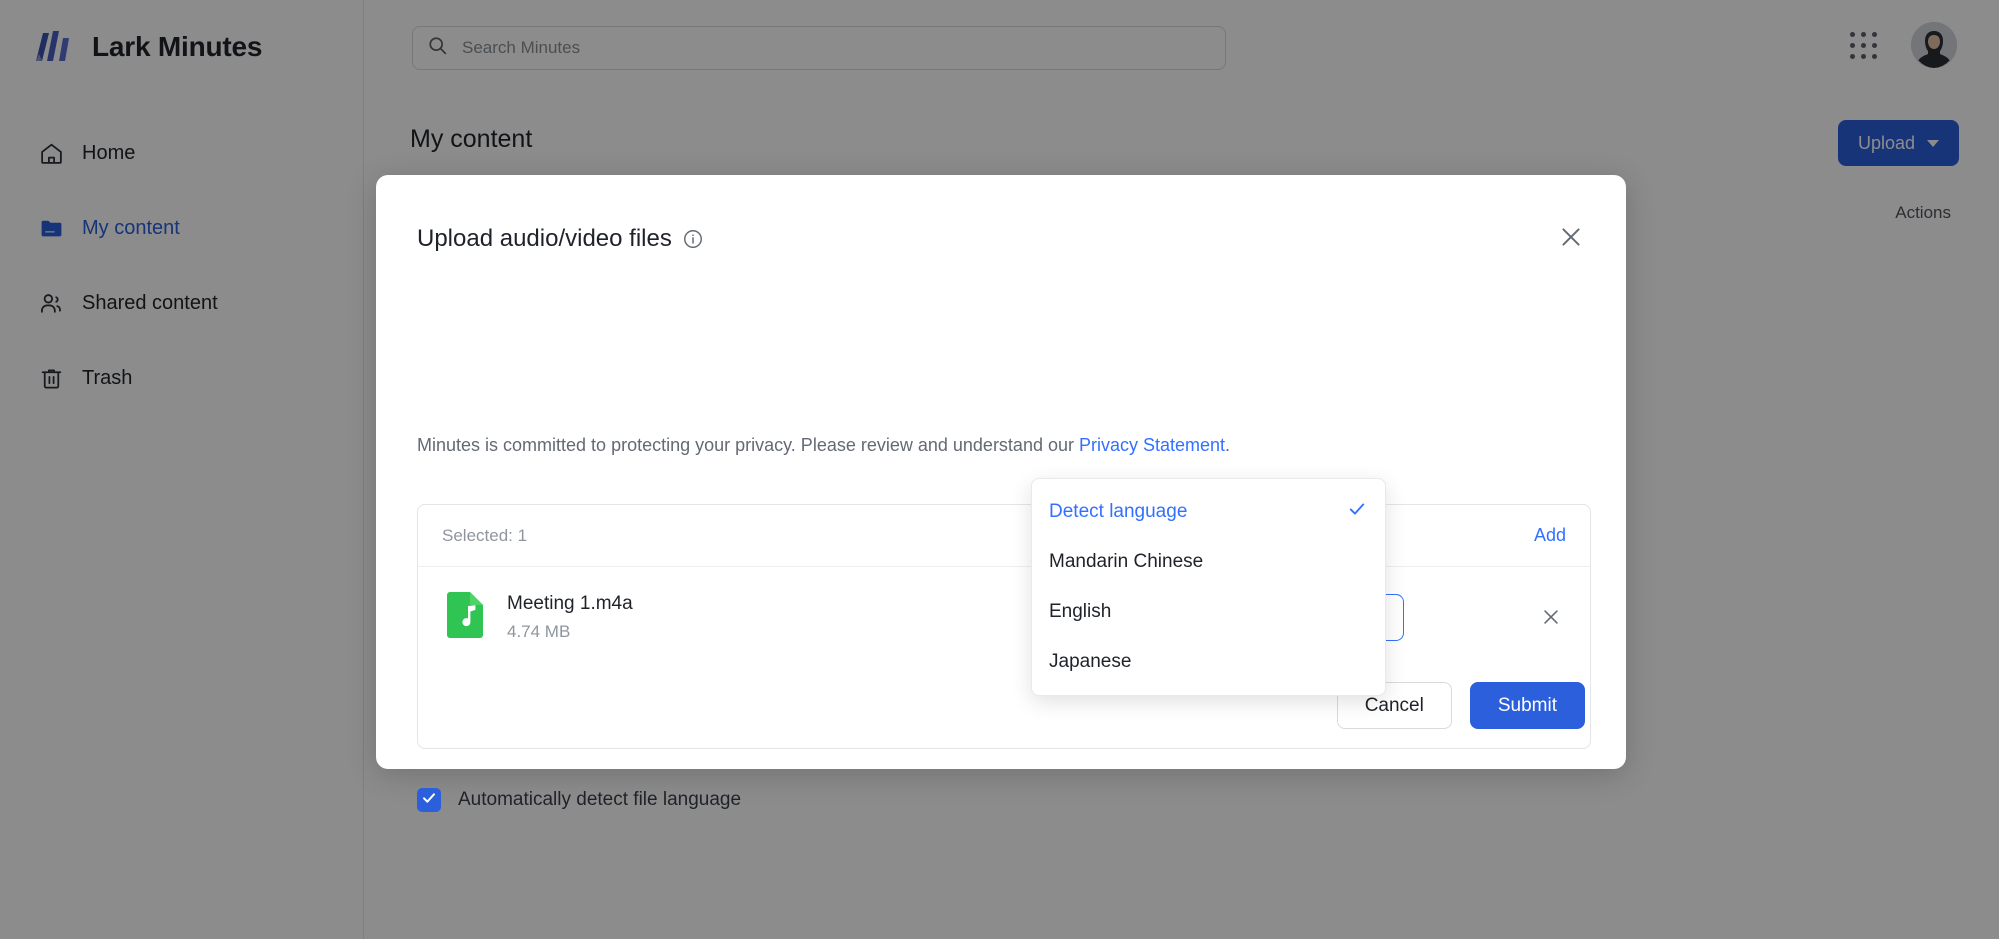 The height and width of the screenshot is (939, 1999). What do you see at coordinates (1126, 561) in the screenshot?
I see `language-option-label: Mandarin Chinese` at bounding box center [1126, 561].